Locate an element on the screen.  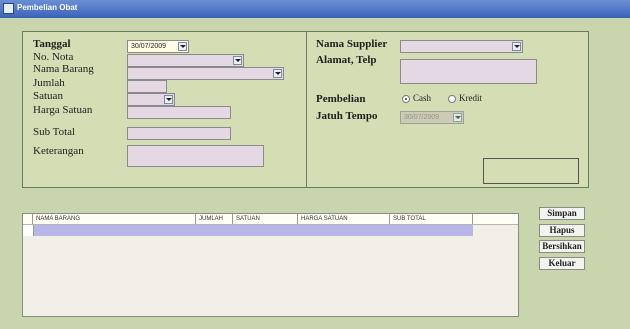
app-icon is located at coordinates (8, 8).